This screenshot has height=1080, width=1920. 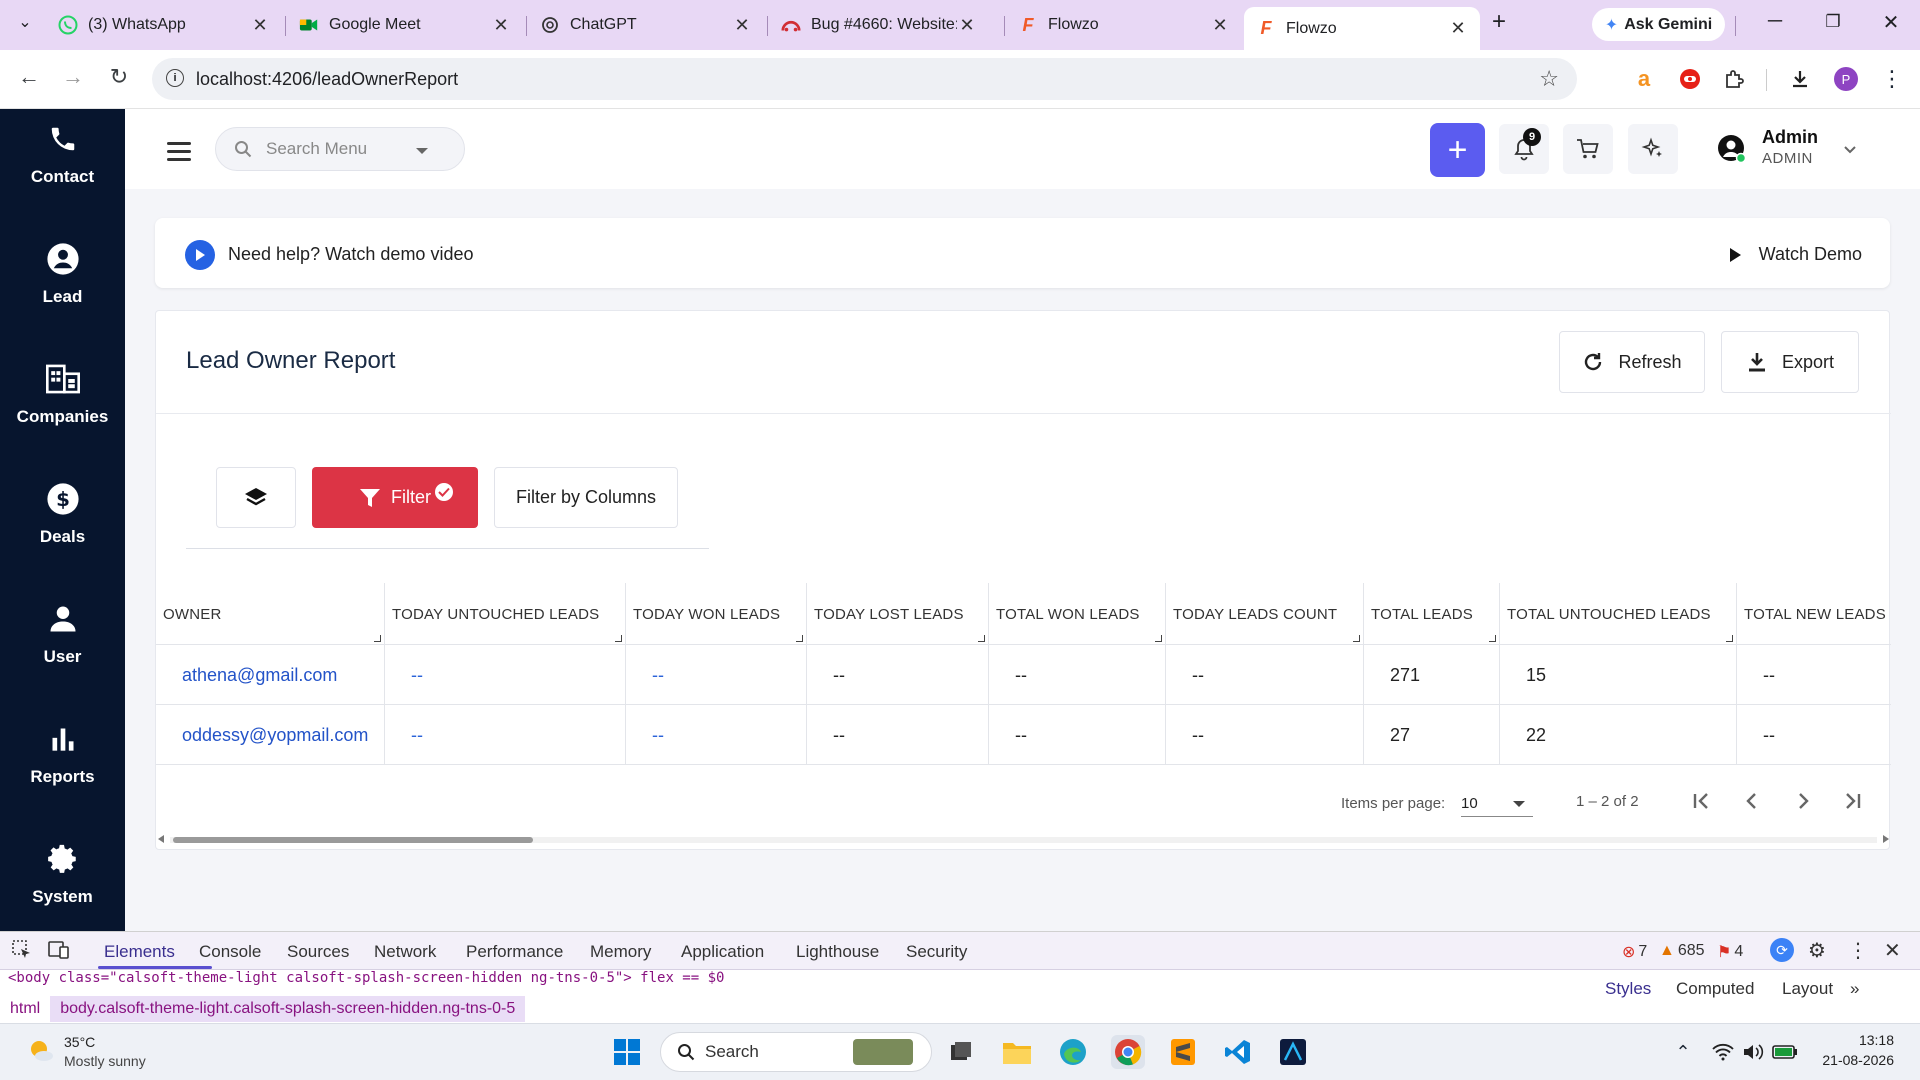 I want to click on browser-tab-bug: Bug #4660: Website:Ca ✕, so click(x=879, y=25).